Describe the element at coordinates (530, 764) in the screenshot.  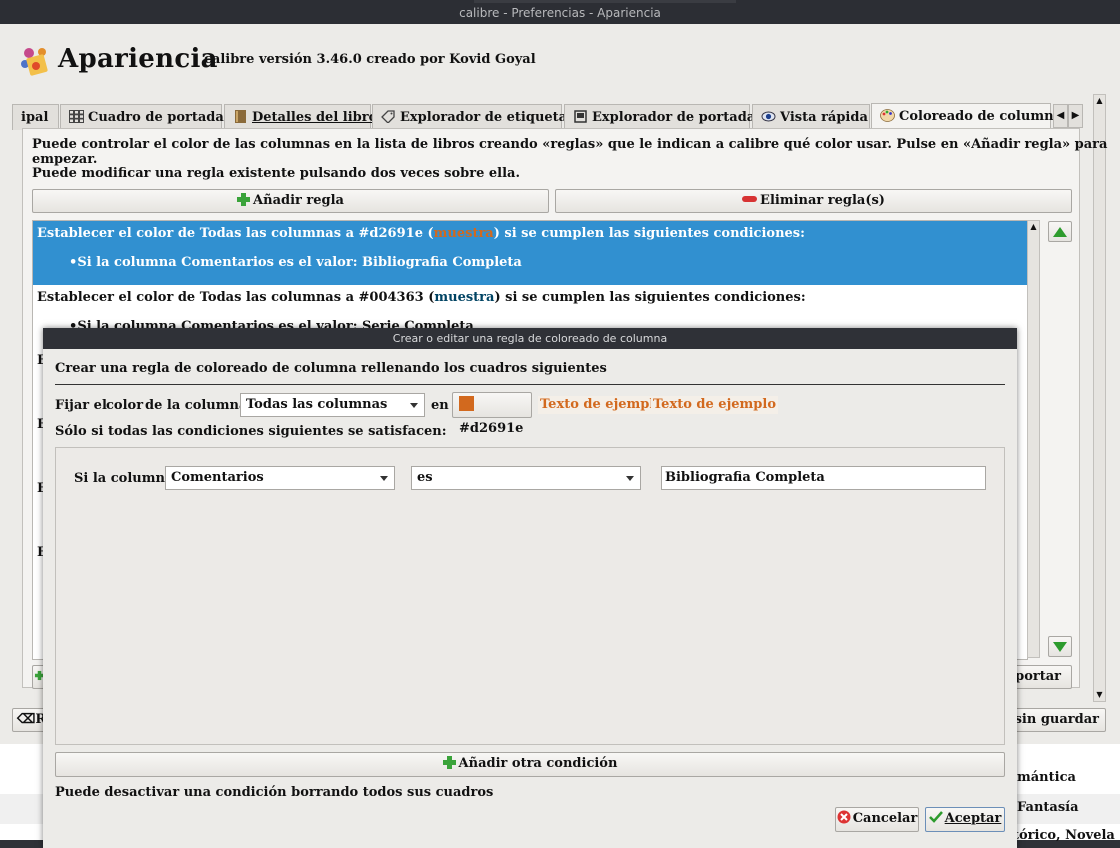
I see `add-condition-button: Añadir otra condición` at that location.